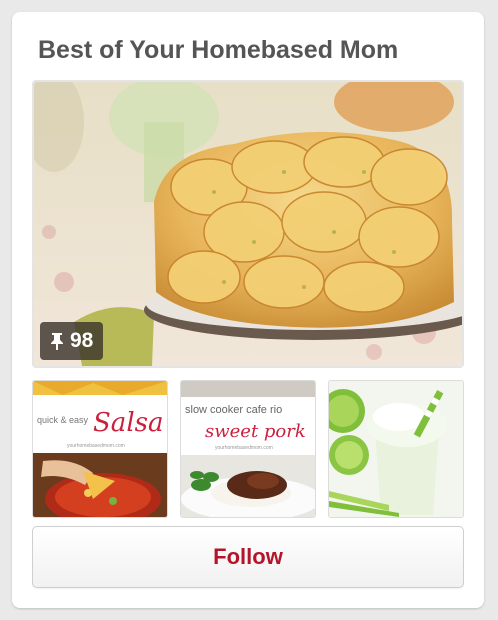  What do you see at coordinates (248, 557) in the screenshot?
I see `follow-button: Follow` at bounding box center [248, 557].